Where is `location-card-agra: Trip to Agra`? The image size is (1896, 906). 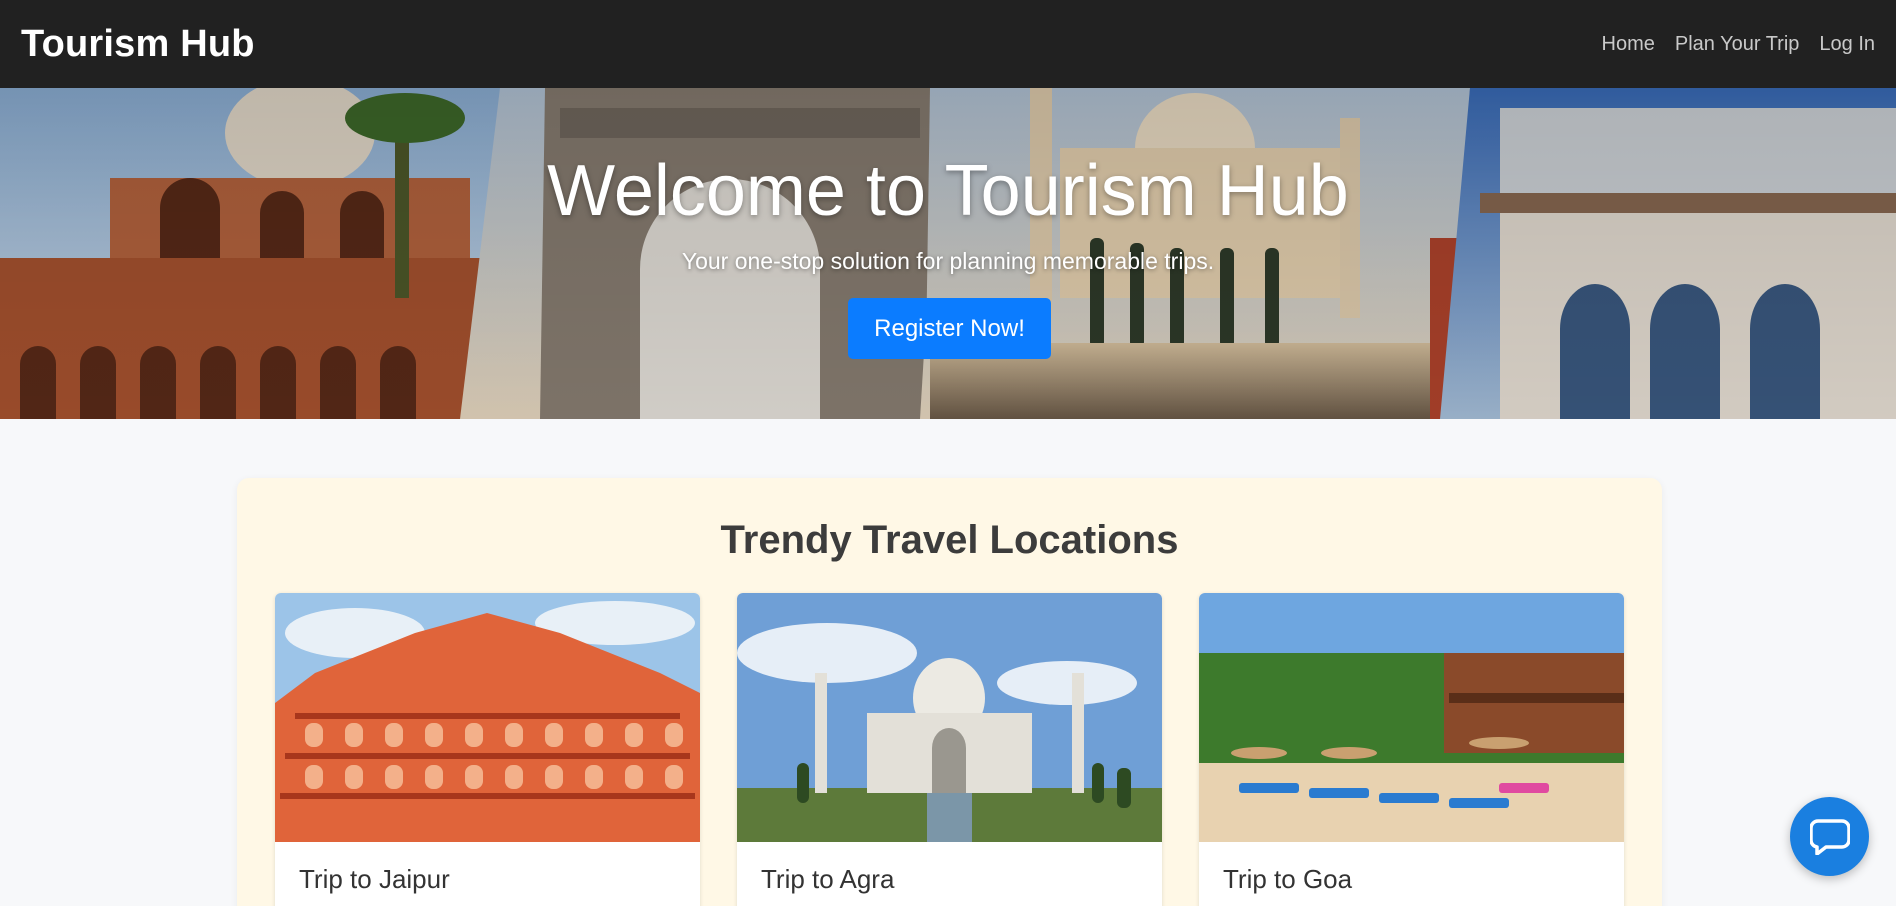
location-card-agra: Trip to Agra is located at coordinates (949, 749).